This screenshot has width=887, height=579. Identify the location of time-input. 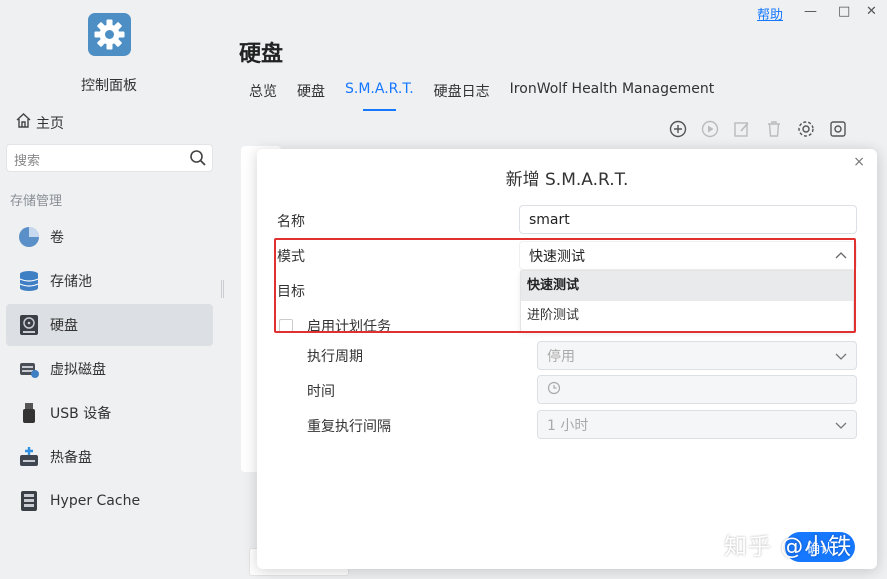
(697, 389).